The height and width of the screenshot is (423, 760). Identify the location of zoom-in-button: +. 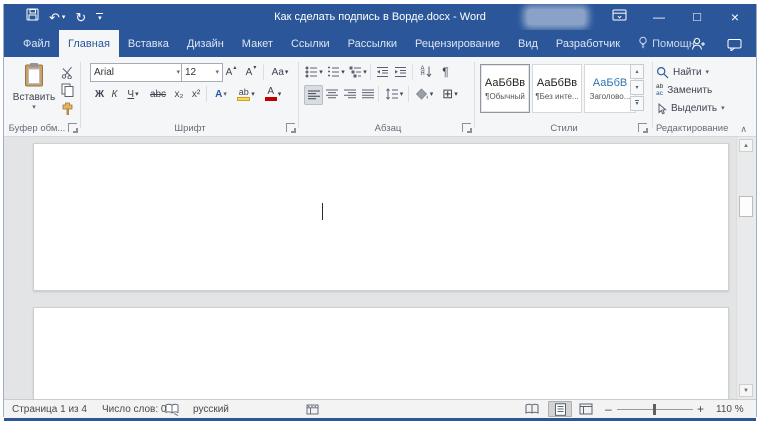
(700, 409).